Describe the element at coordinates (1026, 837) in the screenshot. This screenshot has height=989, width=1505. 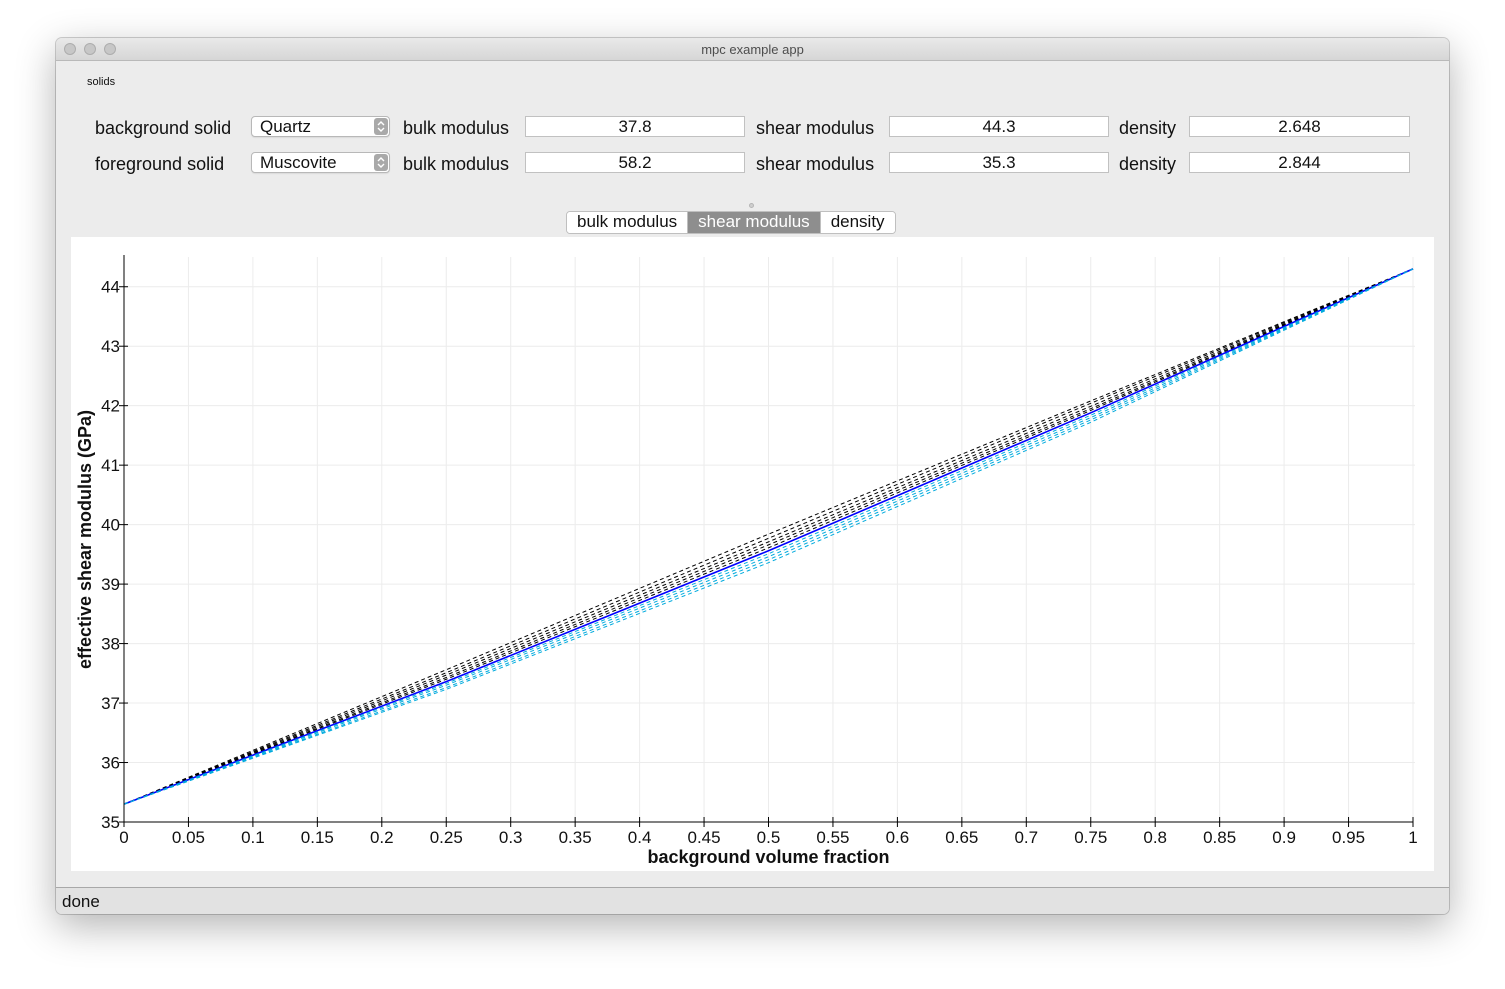
I see `x-tick-label: 0.7` at that location.